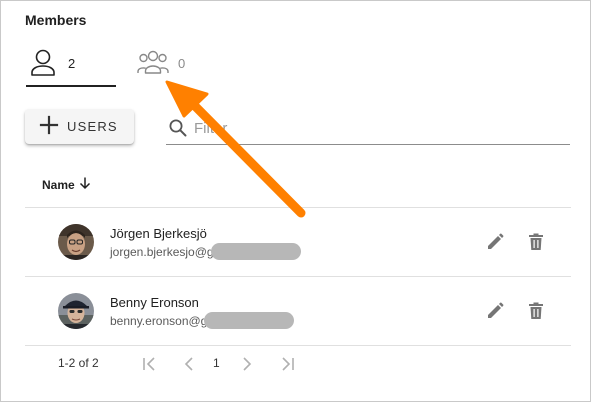 The image size is (591, 402). Describe the element at coordinates (58, 184) in the screenshot. I see `name-column-label: Name` at that location.